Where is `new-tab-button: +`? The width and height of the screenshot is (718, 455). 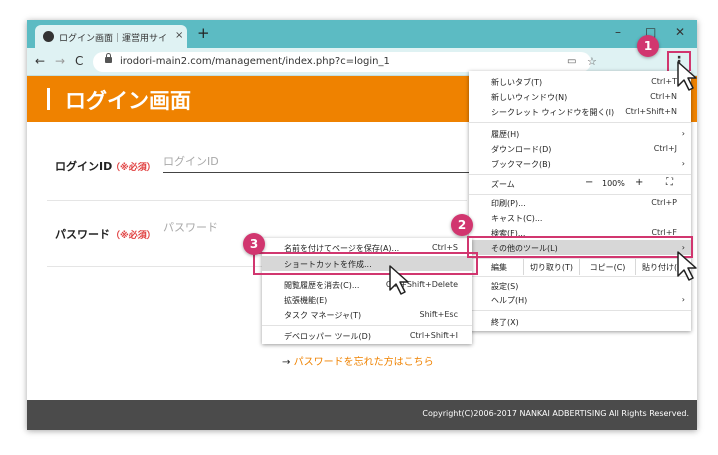
new-tab-button: + is located at coordinates (203, 33).